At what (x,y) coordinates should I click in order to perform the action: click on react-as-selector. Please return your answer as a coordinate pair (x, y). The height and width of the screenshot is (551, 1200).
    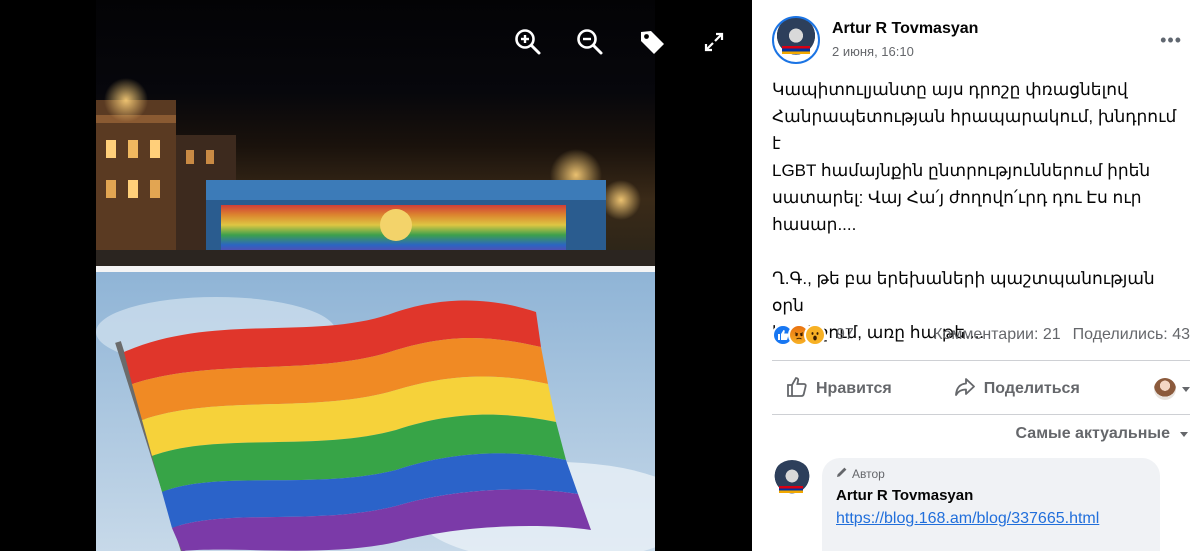
    Looking at the image, I should click on (1172, 389).